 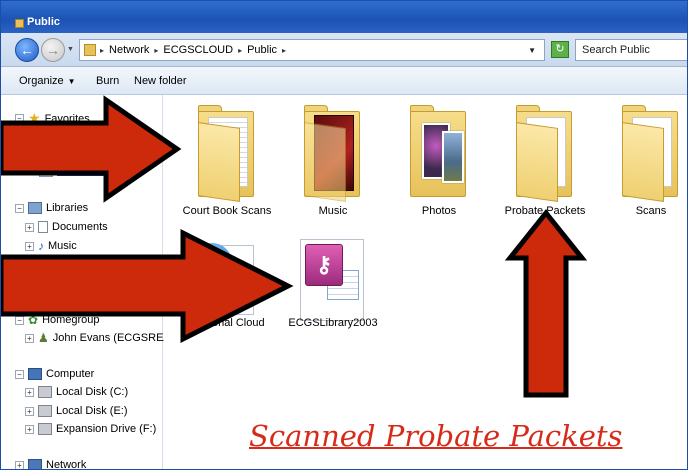 What do you see at coordinates (33, 320) in the screenshot?
I see `homegroup-icon: ✿` at bounding box center [33, 320].